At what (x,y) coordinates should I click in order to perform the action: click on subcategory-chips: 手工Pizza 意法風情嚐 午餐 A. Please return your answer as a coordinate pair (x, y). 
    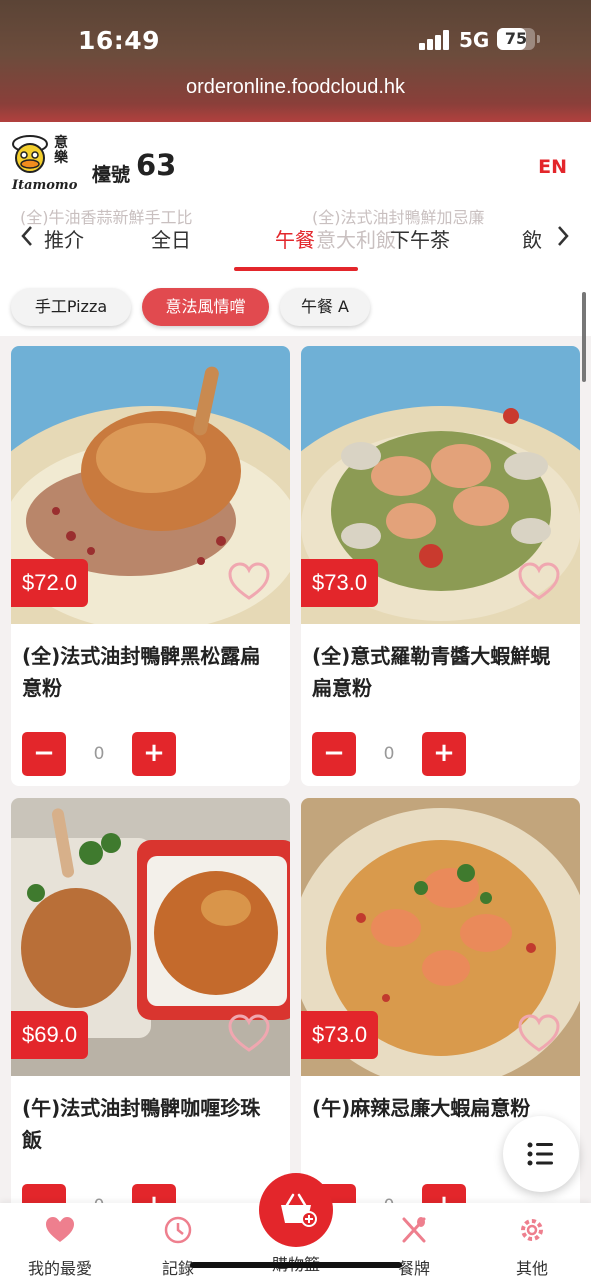
    Looking at the image, I should click on (295, 304).